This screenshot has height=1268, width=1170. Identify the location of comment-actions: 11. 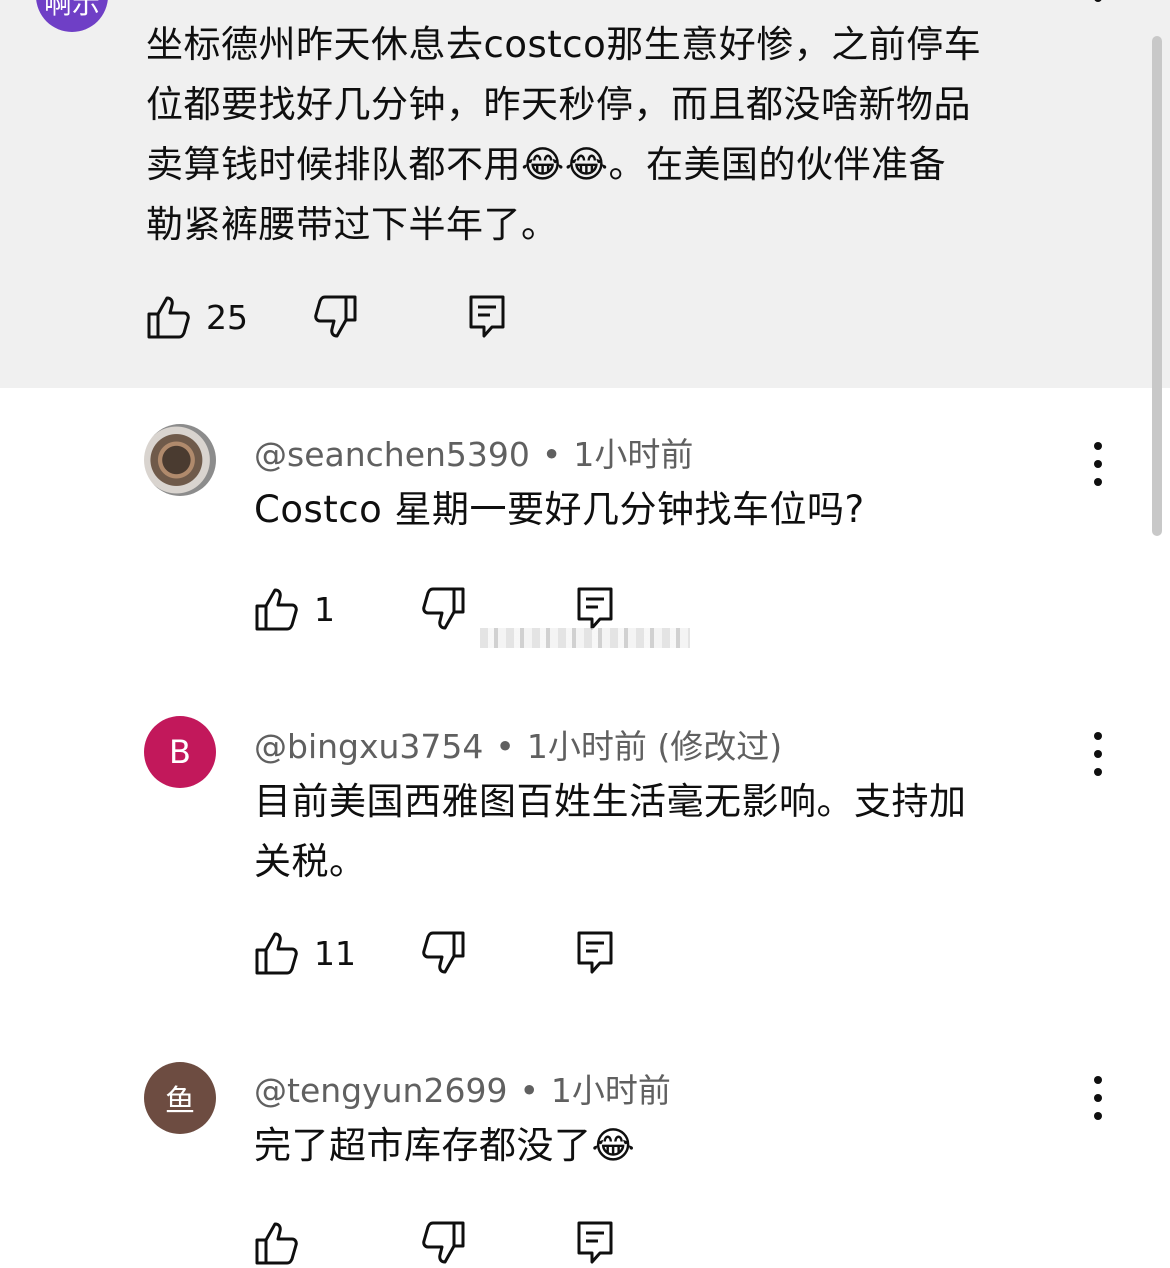
(454, 954).